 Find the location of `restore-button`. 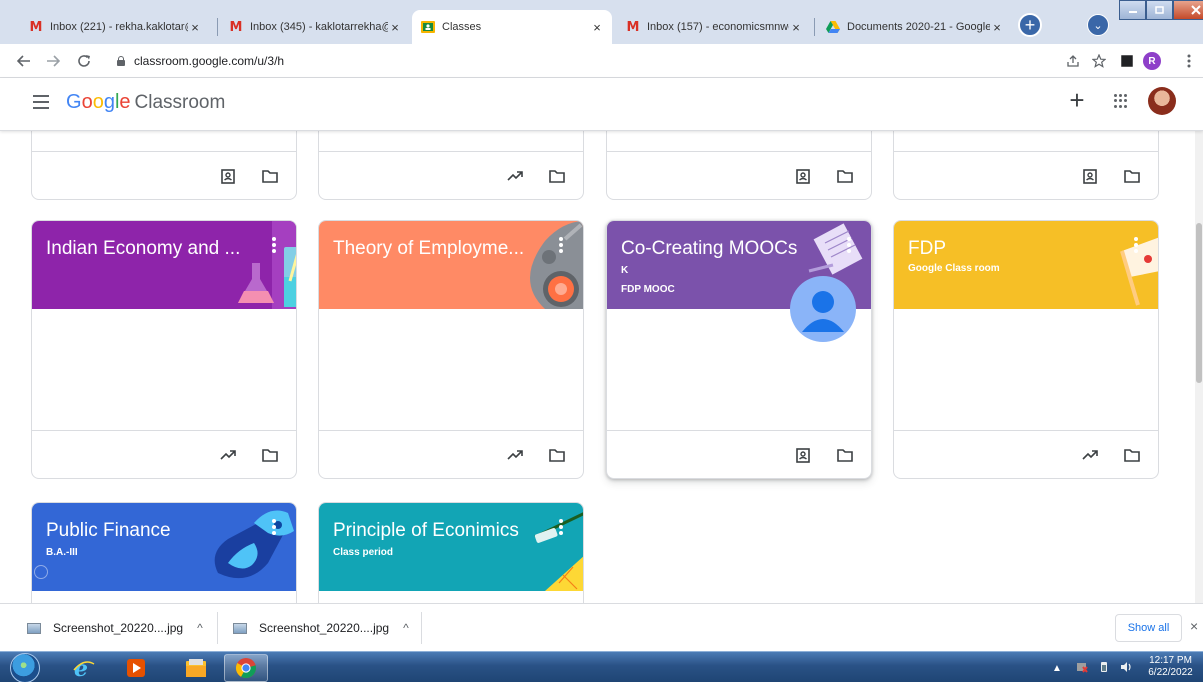

restore-button is located at coordinates (1159, 10).